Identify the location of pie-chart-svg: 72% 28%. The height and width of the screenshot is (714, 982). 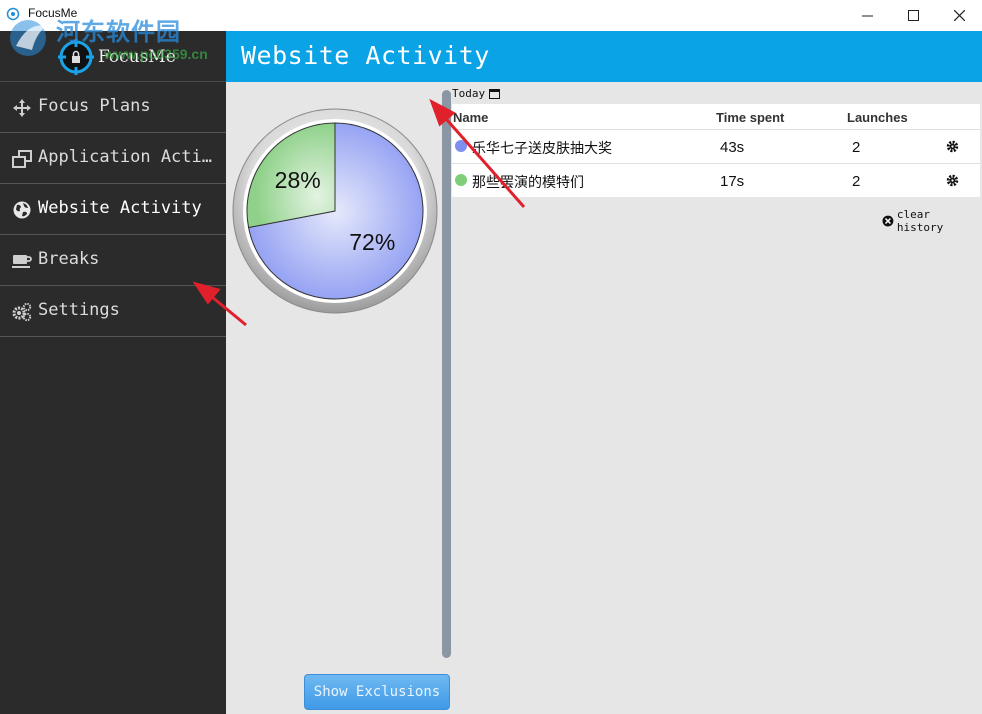
(335, 211).